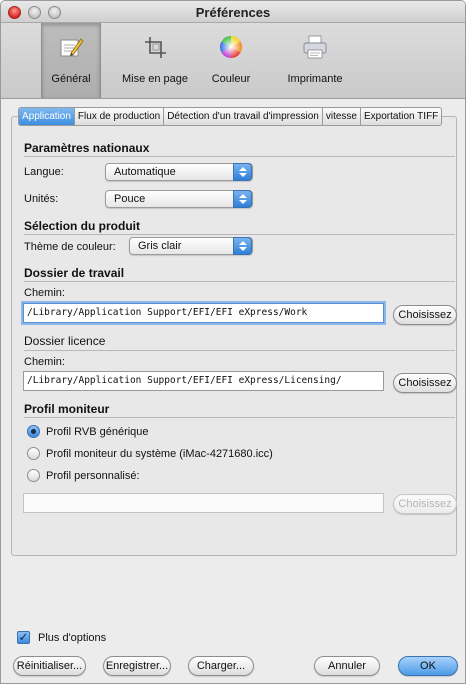  Describe the element at coordinates (71, 79) in the screenshot. I see `toolbar-general-label: Général` at that location.